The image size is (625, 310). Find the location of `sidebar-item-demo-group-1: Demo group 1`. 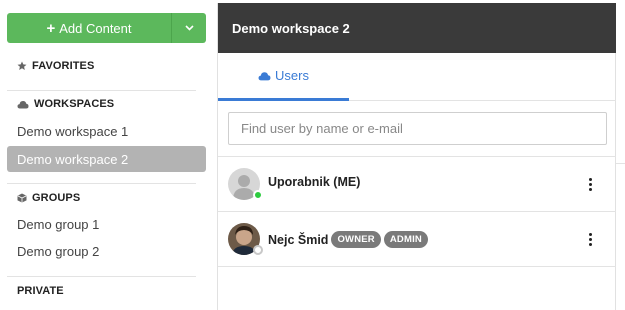

sidebar-item-demo-group-1: Demo group 1 is located at coordinates (106, 224).